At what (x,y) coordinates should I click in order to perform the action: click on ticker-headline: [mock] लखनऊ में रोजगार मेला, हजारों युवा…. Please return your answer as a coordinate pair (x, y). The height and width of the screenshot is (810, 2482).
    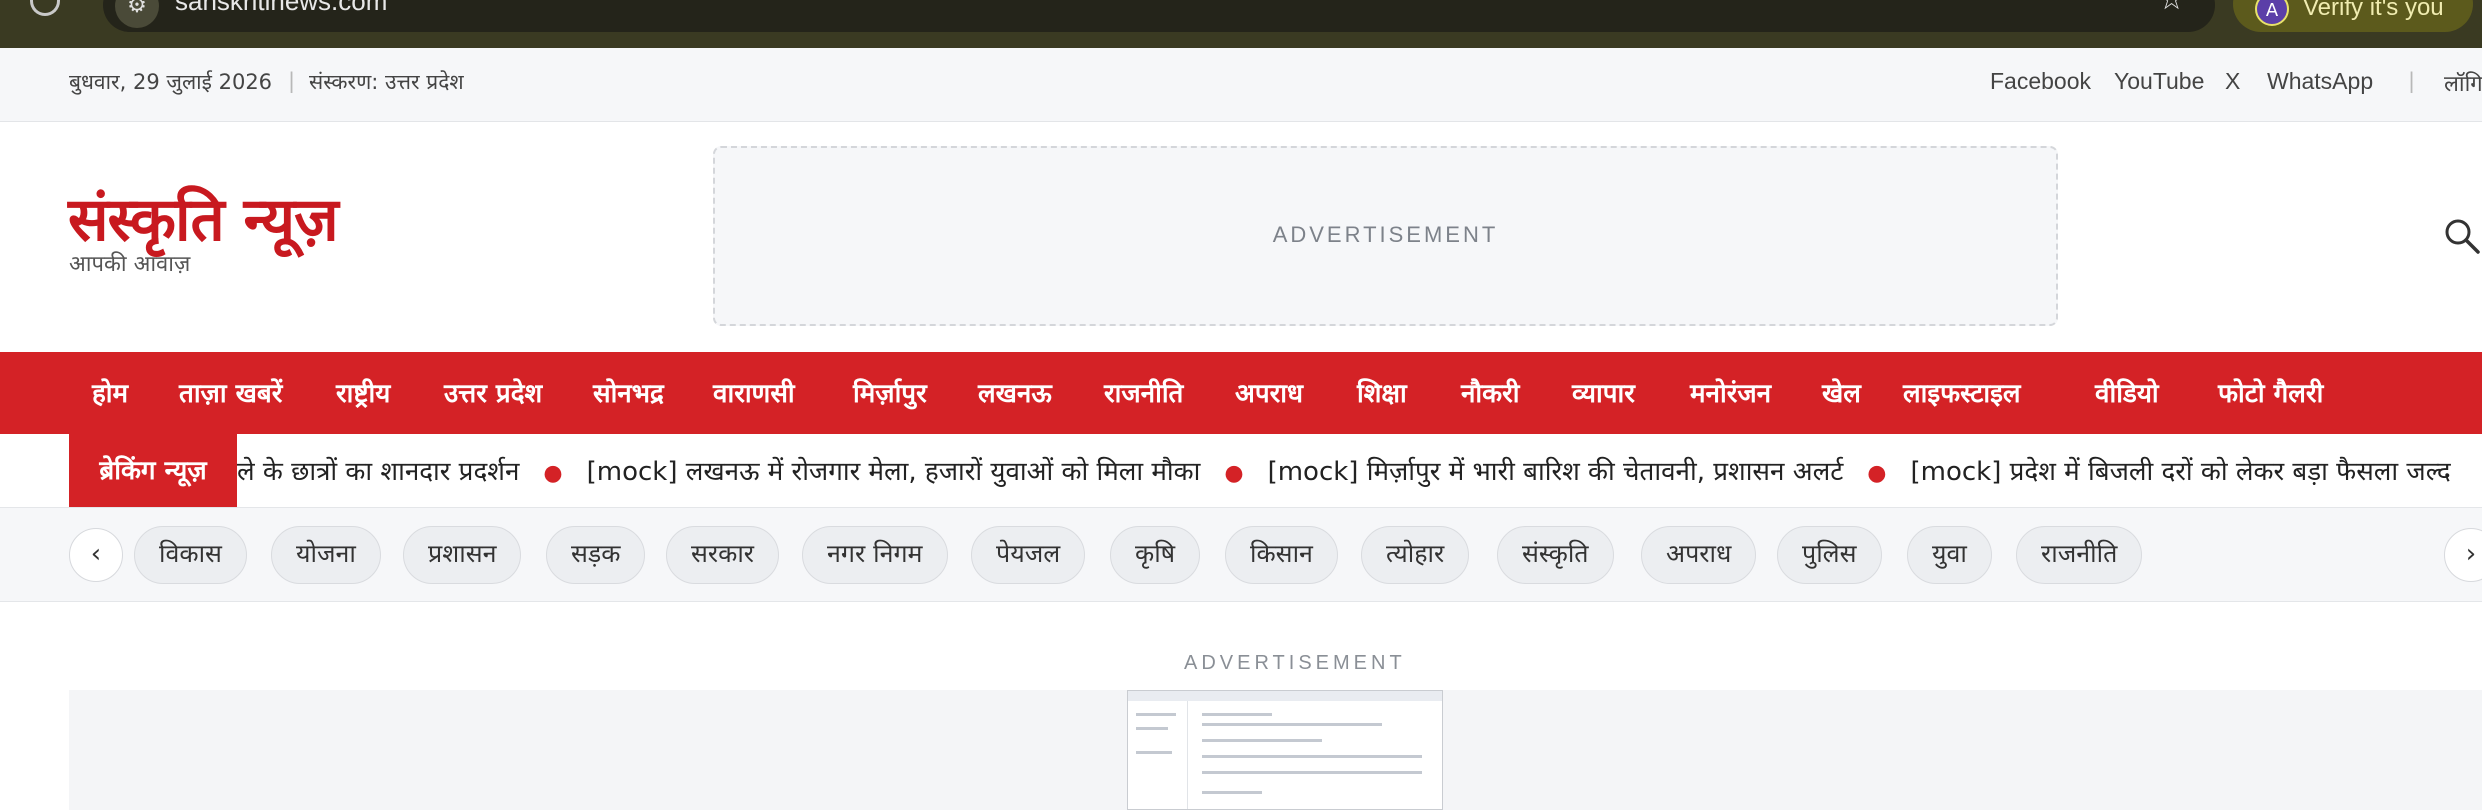
    Looking at the image, I should click on (894, 472).